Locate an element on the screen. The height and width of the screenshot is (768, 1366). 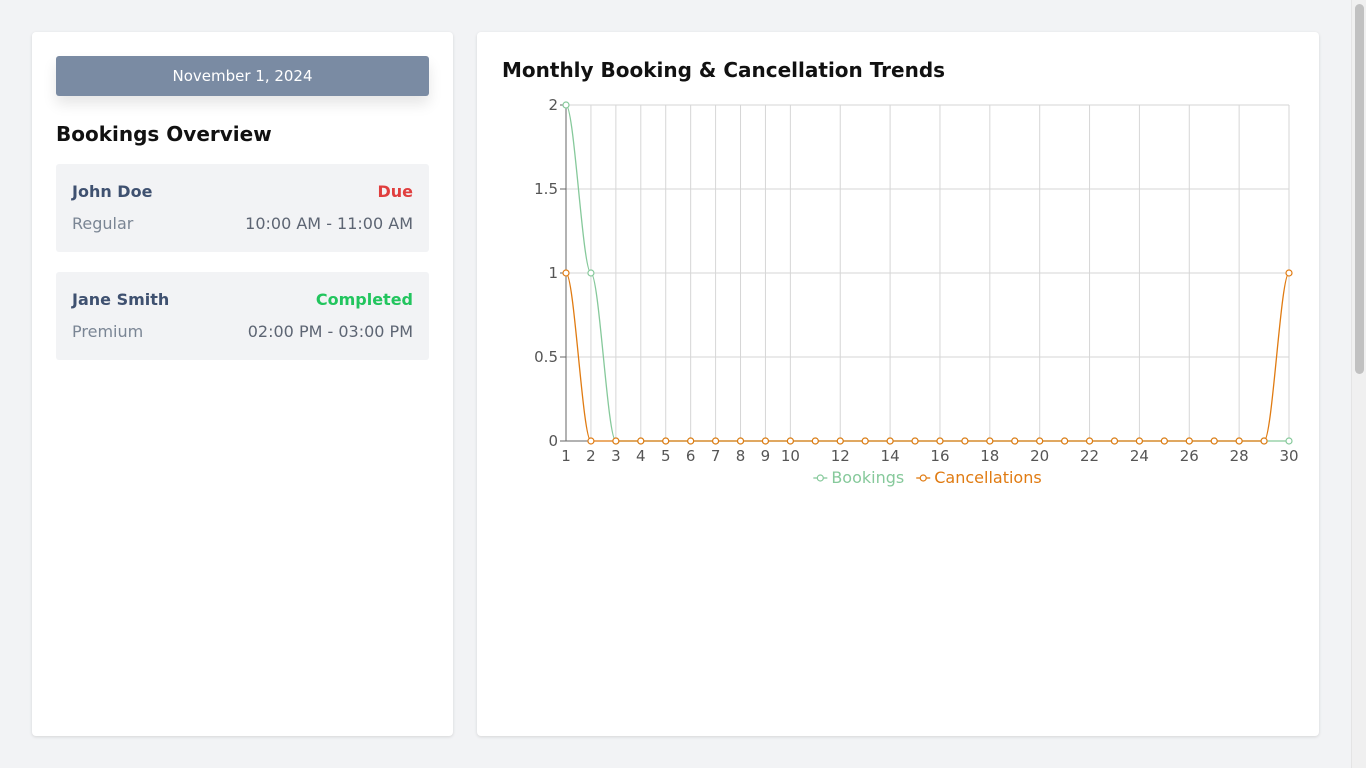
bookings-overview-title: Bookings Overview is located at coordinates (164, 134).